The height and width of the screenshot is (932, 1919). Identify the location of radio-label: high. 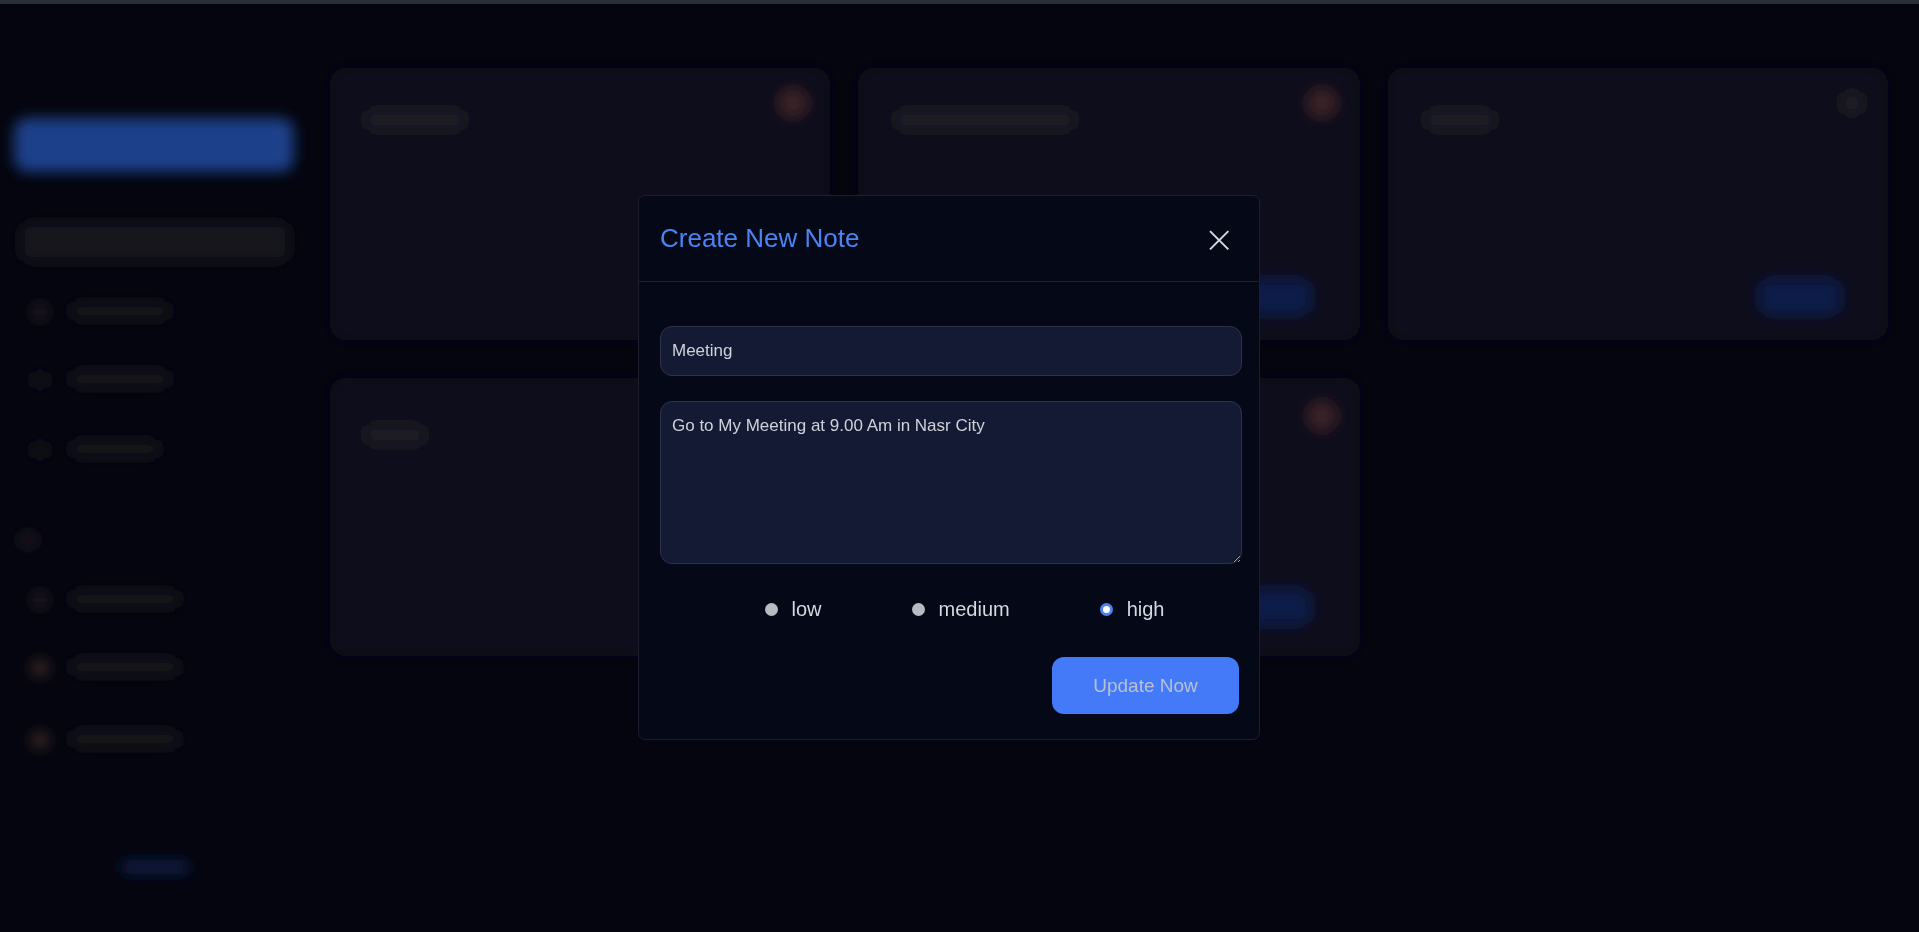
(1145, 609).